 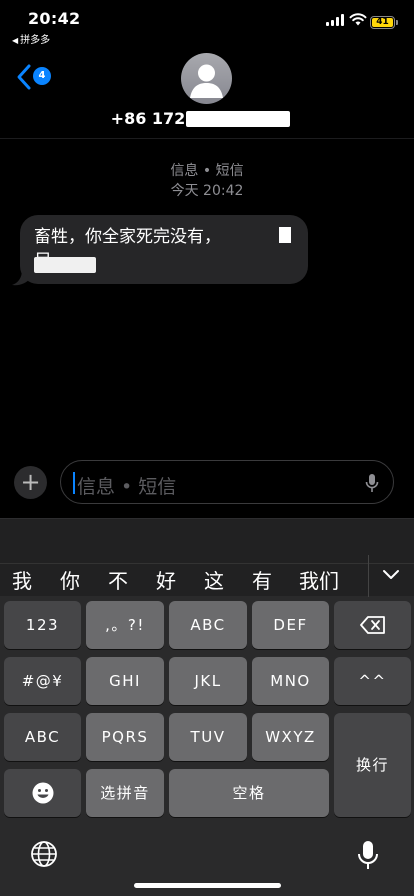 I want to click on dictation-mic-icon, so click(x=372, y=483).